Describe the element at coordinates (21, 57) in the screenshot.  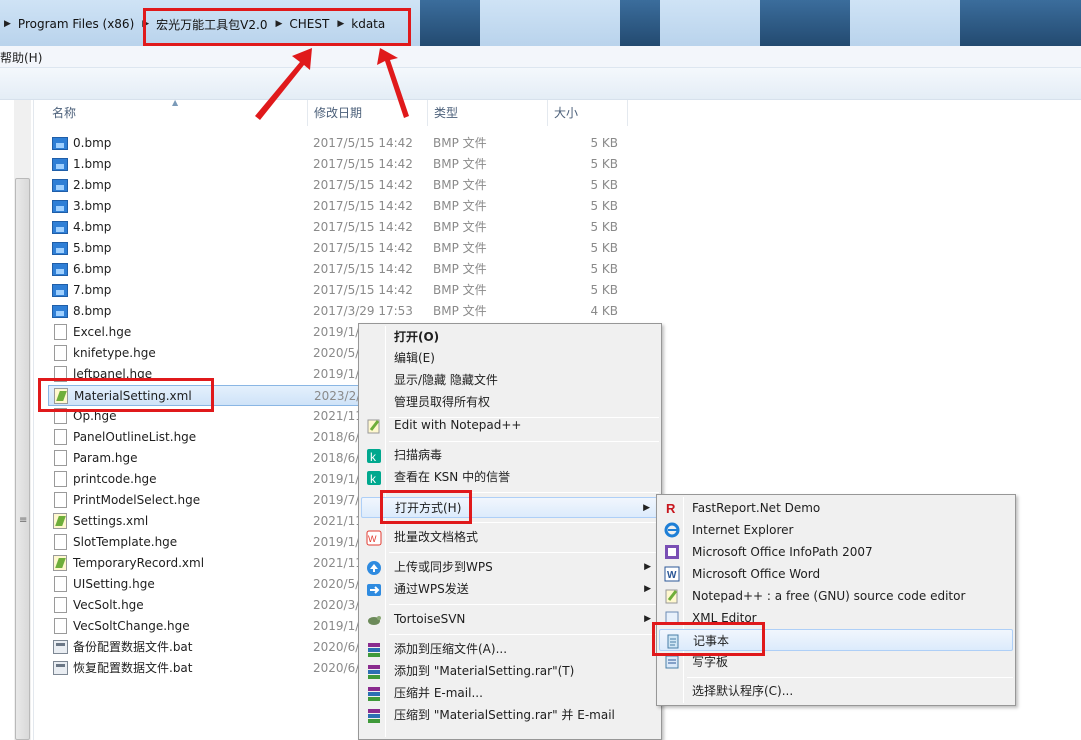
I see `menu-help: 帮助(H)` at that location.